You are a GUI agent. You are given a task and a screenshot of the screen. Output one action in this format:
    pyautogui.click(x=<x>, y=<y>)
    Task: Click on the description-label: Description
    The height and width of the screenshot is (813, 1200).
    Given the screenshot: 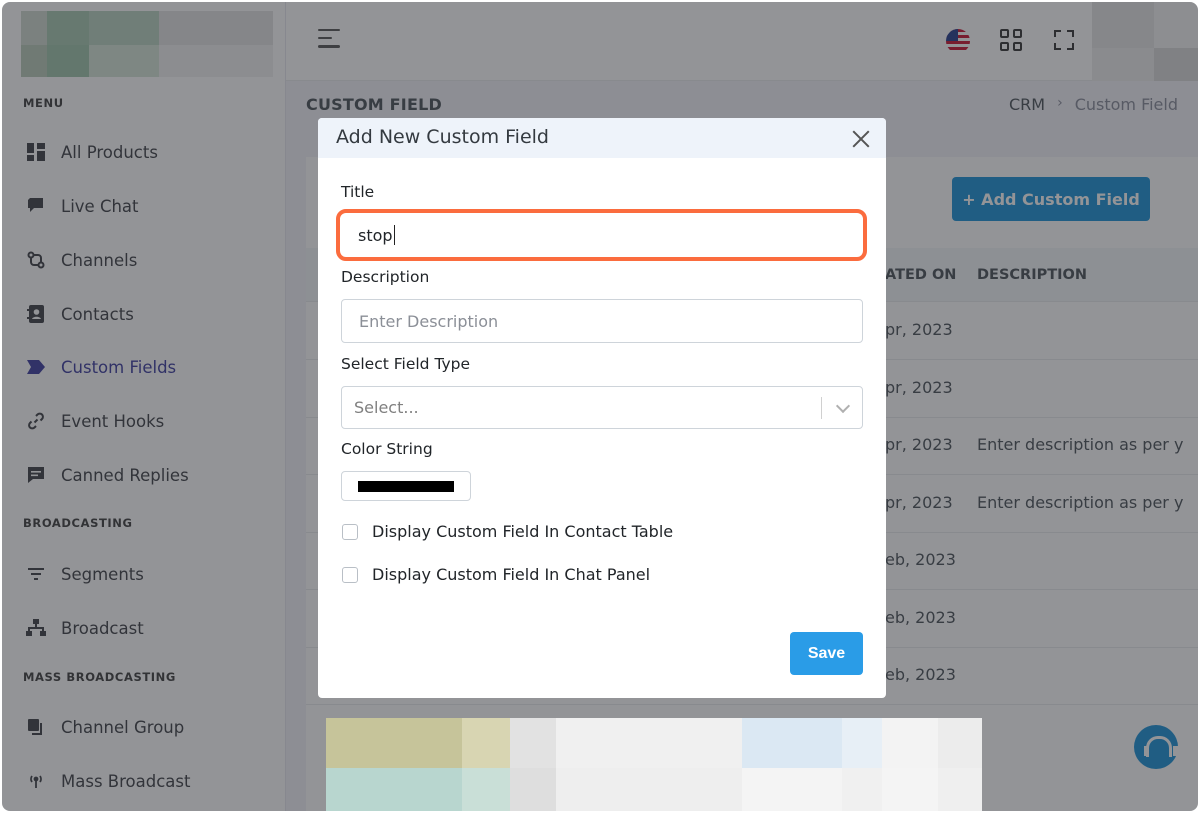 What is the action you would take?
    pyautogui.click(x=385, y=277)
    